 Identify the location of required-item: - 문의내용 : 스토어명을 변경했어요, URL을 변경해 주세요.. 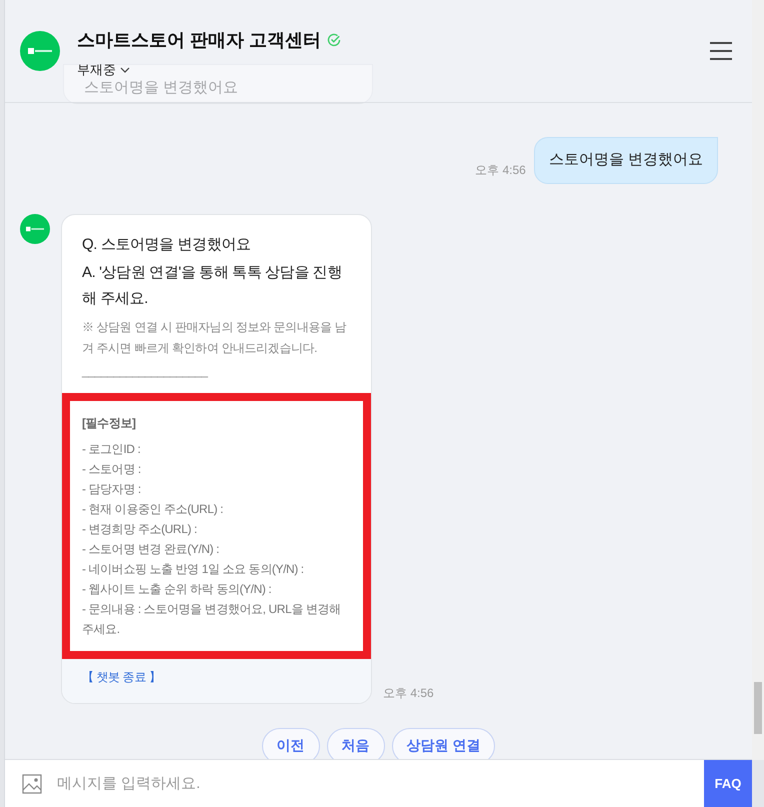
(212, 619).